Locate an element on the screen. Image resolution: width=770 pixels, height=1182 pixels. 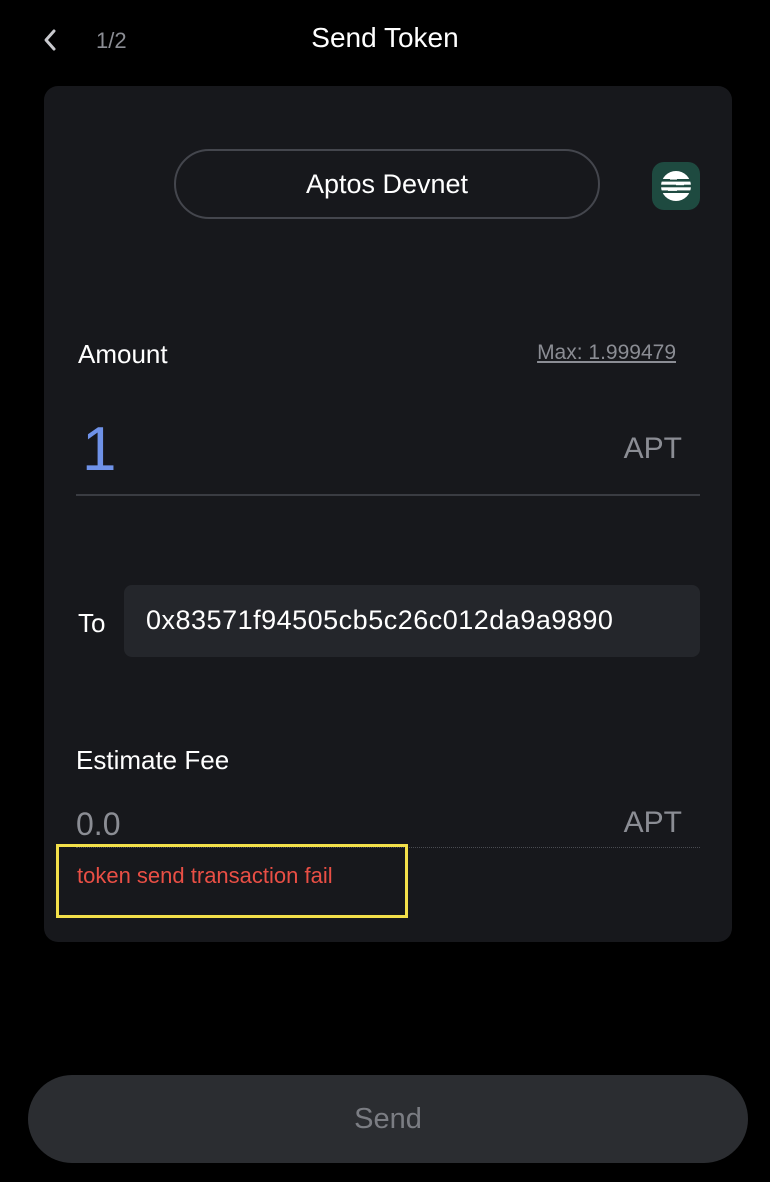
recipient-address-value: 0x83571f94505cb5c26c012da9a9890 is located at coordinates (380, 620).